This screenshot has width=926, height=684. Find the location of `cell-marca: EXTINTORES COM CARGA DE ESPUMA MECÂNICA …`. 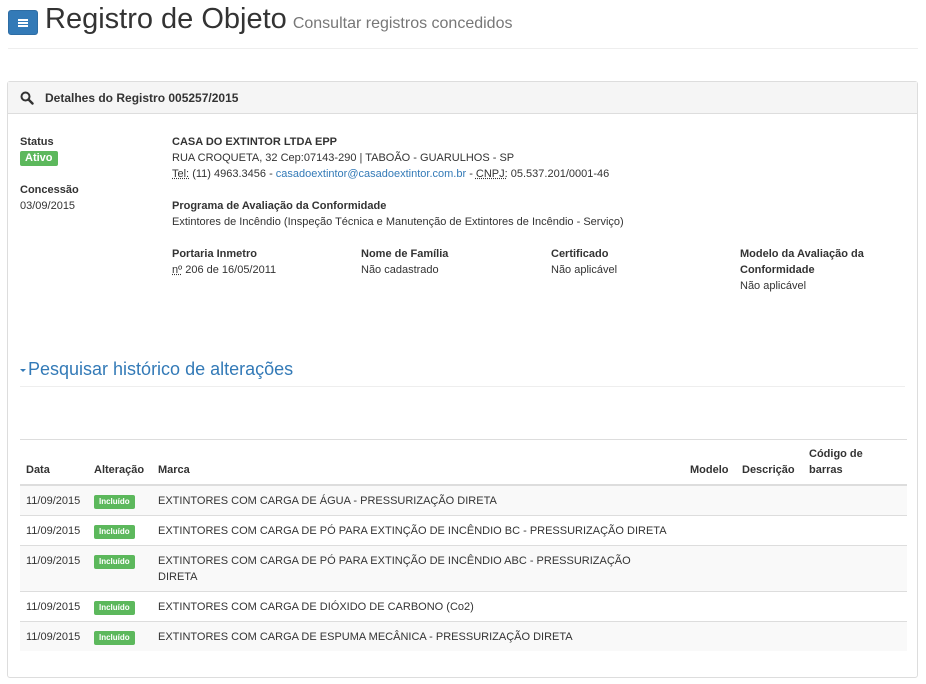

cell-marca: EXTINTORES COM CARGA DE ESPUMA MECÂNICA … is located at coordinates (418, 636).